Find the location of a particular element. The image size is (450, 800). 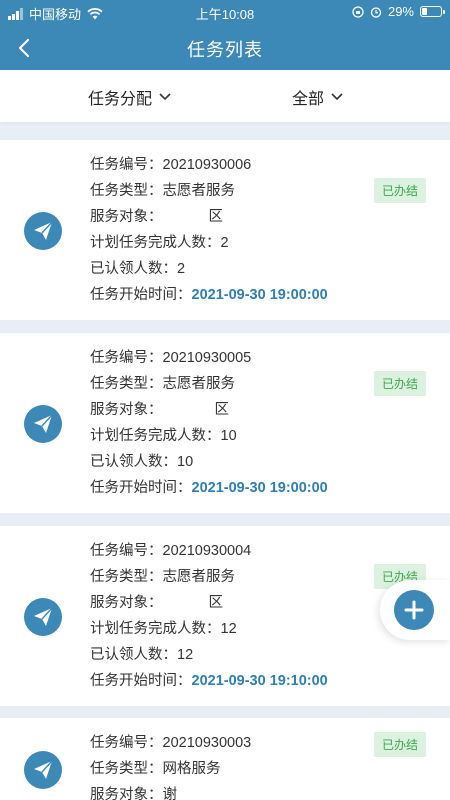

start-time-row: 任务开始时间：2021-09-30 19:10:00 is located at coordinates (209, 681).